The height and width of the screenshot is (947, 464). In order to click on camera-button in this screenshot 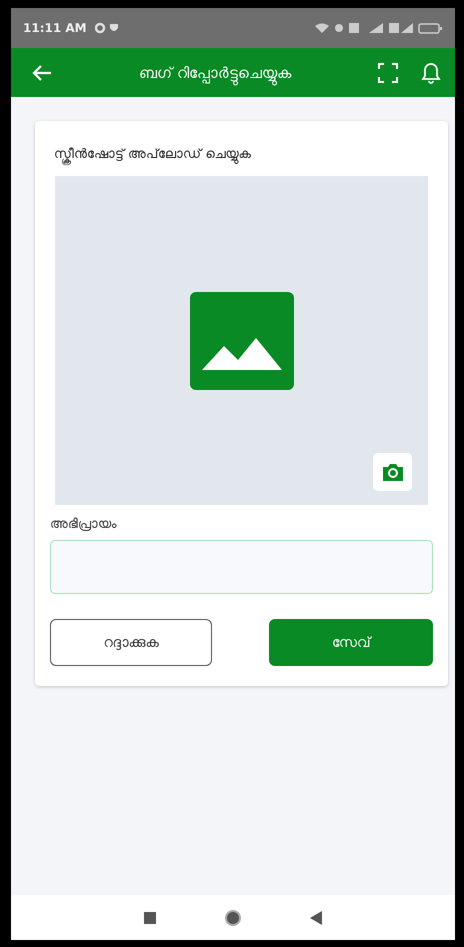, I will do `click(392, 472)`.